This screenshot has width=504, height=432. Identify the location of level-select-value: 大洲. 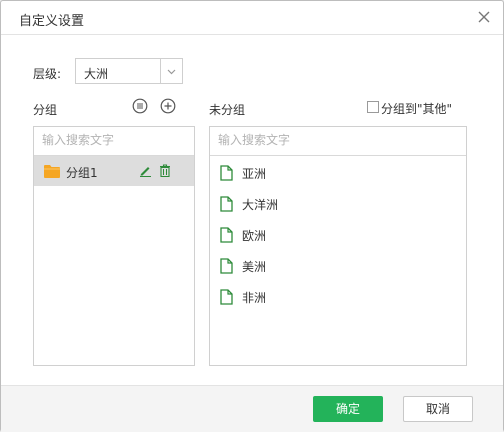
(96, 74).